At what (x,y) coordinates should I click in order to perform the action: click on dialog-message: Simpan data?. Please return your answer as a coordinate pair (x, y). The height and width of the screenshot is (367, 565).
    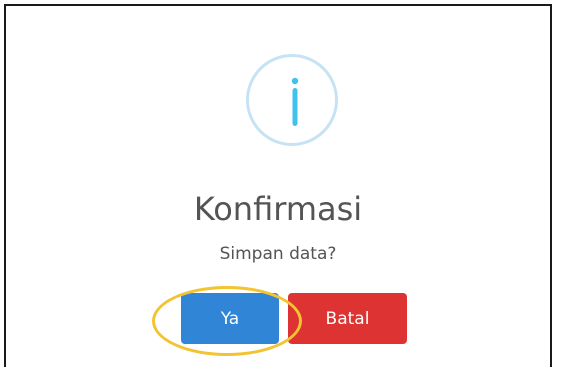
    Looking at the image, I should click on (278, 254).